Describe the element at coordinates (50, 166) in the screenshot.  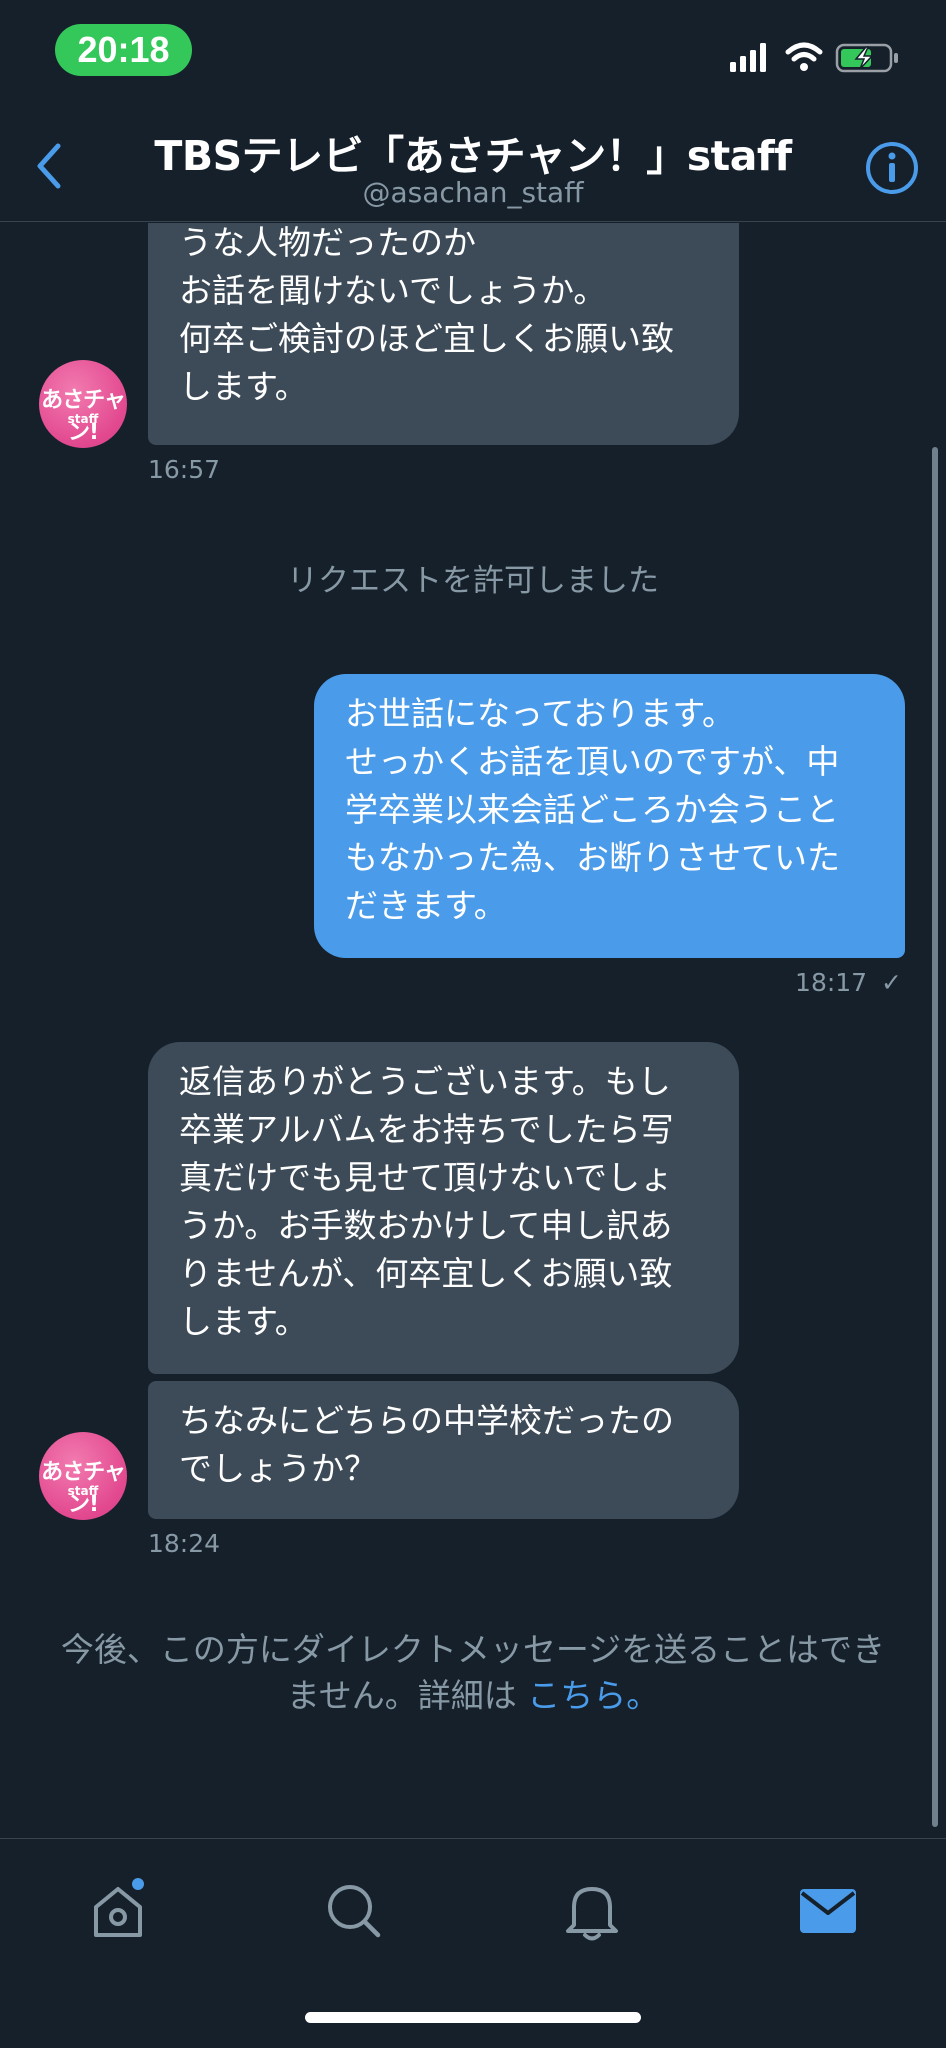
I see `back-chevron-icon` at that location.